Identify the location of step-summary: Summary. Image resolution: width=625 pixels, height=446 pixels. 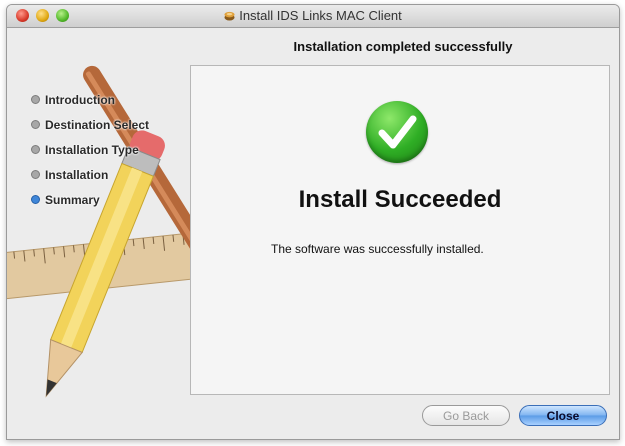
(90, 199).